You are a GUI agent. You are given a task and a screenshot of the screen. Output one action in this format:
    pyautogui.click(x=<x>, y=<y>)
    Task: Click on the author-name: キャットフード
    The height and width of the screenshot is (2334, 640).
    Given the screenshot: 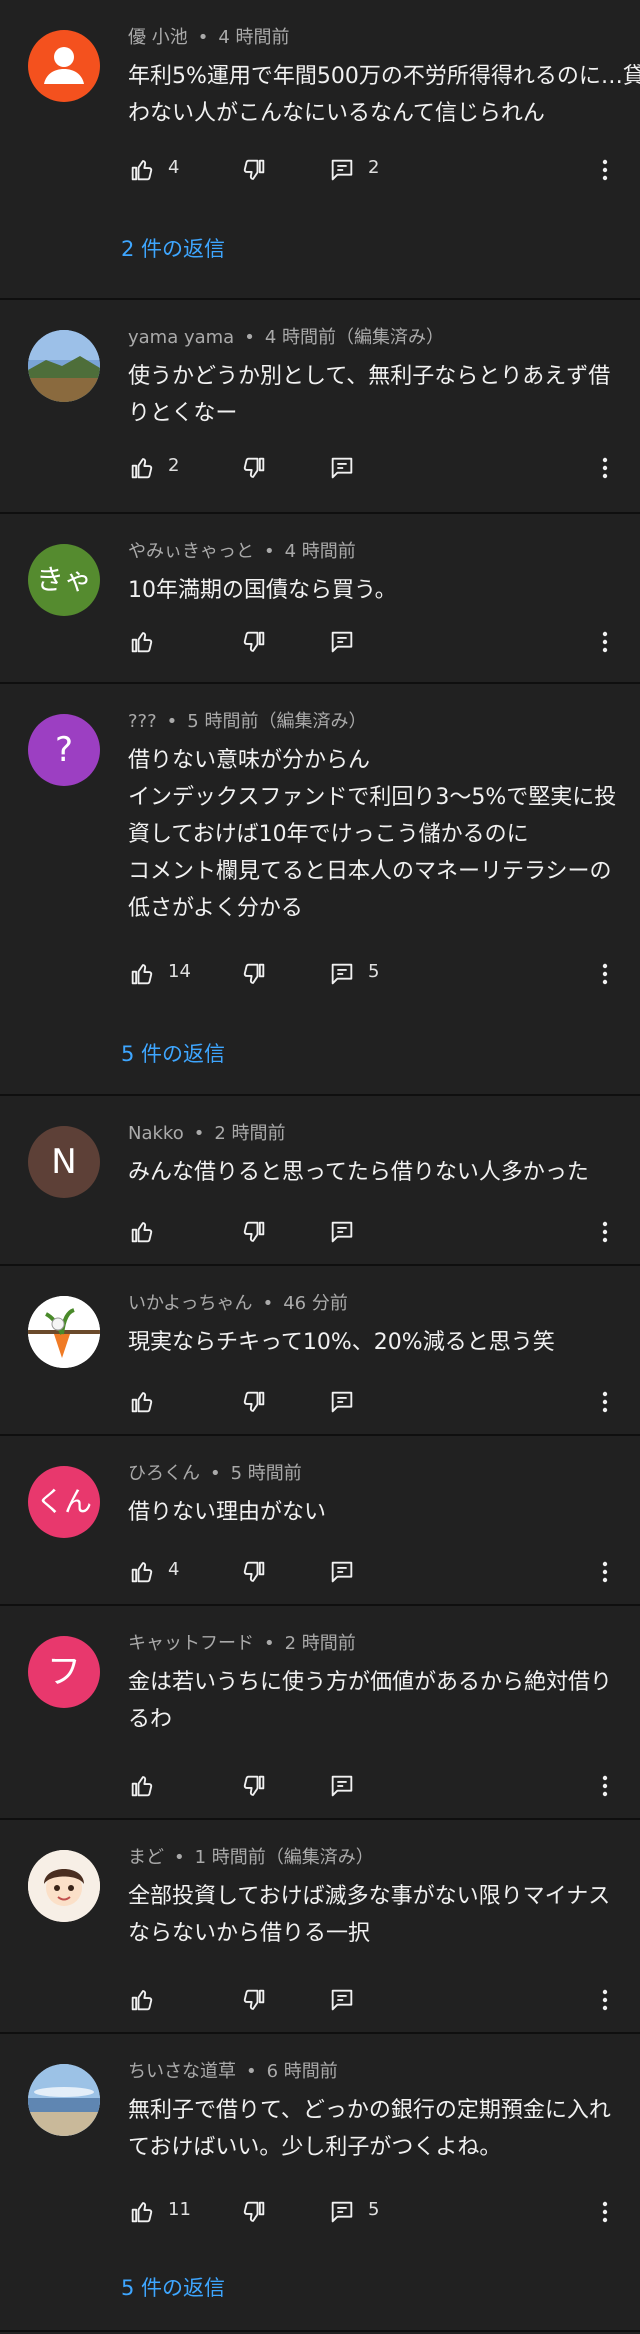 What is the action you would take?
    pyautogui.click(x=191, y=1643)
    